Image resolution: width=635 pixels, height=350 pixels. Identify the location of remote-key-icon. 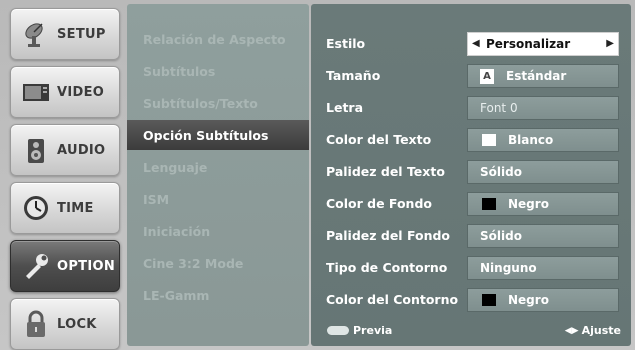
(338, 330).